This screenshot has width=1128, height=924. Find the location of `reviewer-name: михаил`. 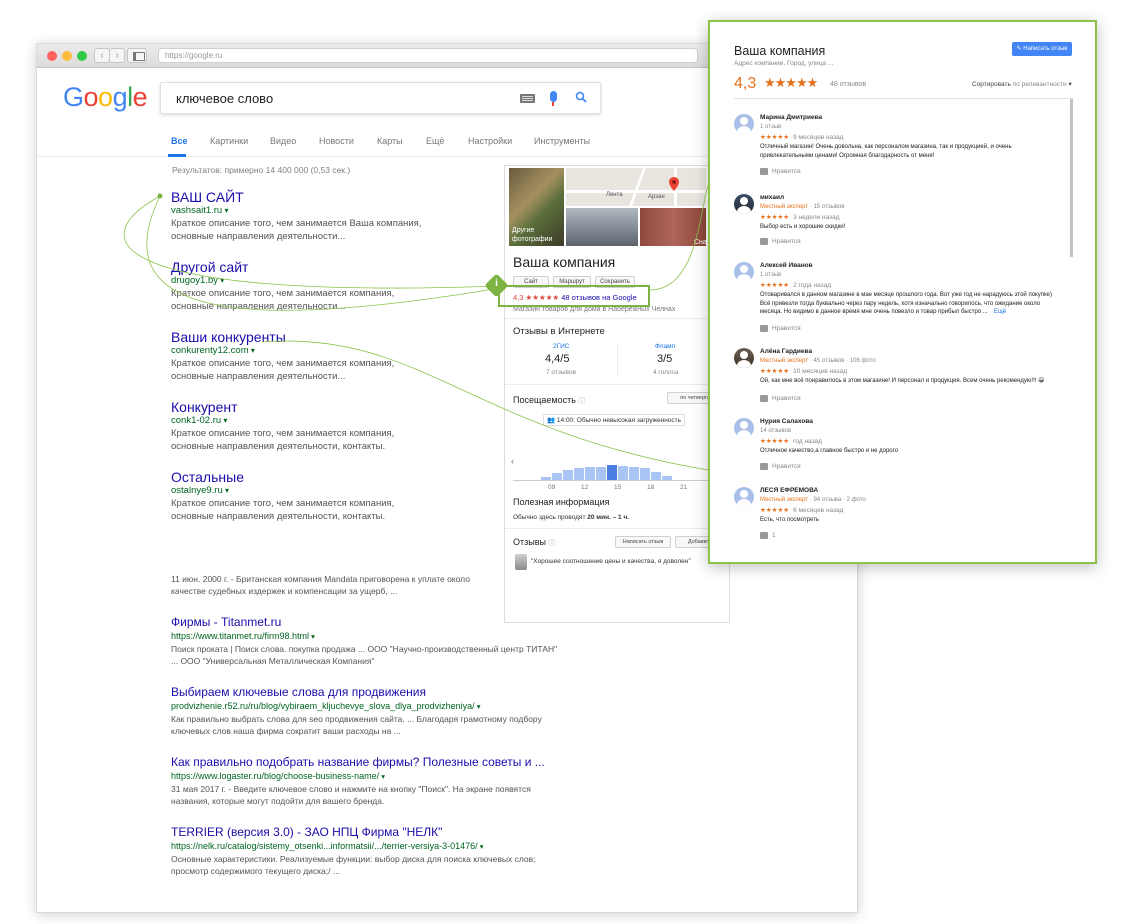

reviewer-name: михаил is located at coordinates (772, 197).